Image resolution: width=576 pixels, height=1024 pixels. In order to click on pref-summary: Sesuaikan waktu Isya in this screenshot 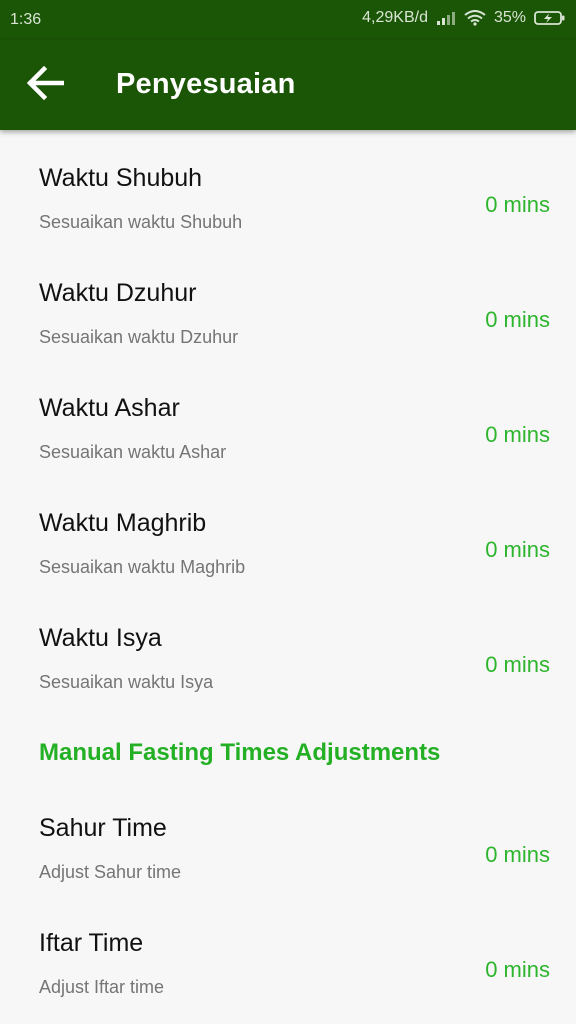, I will do `click(126, 682)`.